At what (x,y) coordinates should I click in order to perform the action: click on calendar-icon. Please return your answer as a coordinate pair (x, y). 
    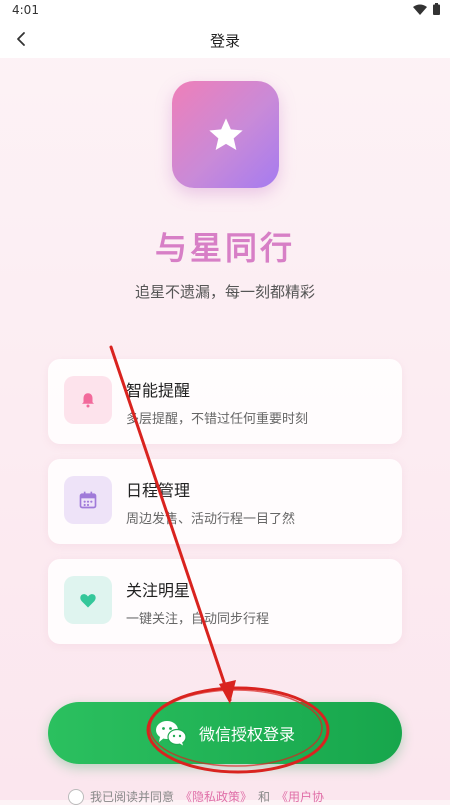
    Looking at the image, I should click on (88, 500).